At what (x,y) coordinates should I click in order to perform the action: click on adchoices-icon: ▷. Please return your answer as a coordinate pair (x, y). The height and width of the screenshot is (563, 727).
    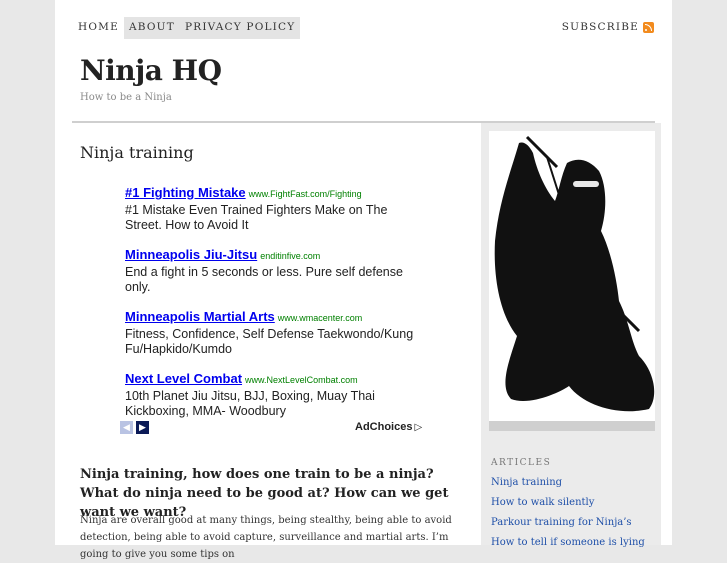
    Looking at the image, I should click on (418, 427).